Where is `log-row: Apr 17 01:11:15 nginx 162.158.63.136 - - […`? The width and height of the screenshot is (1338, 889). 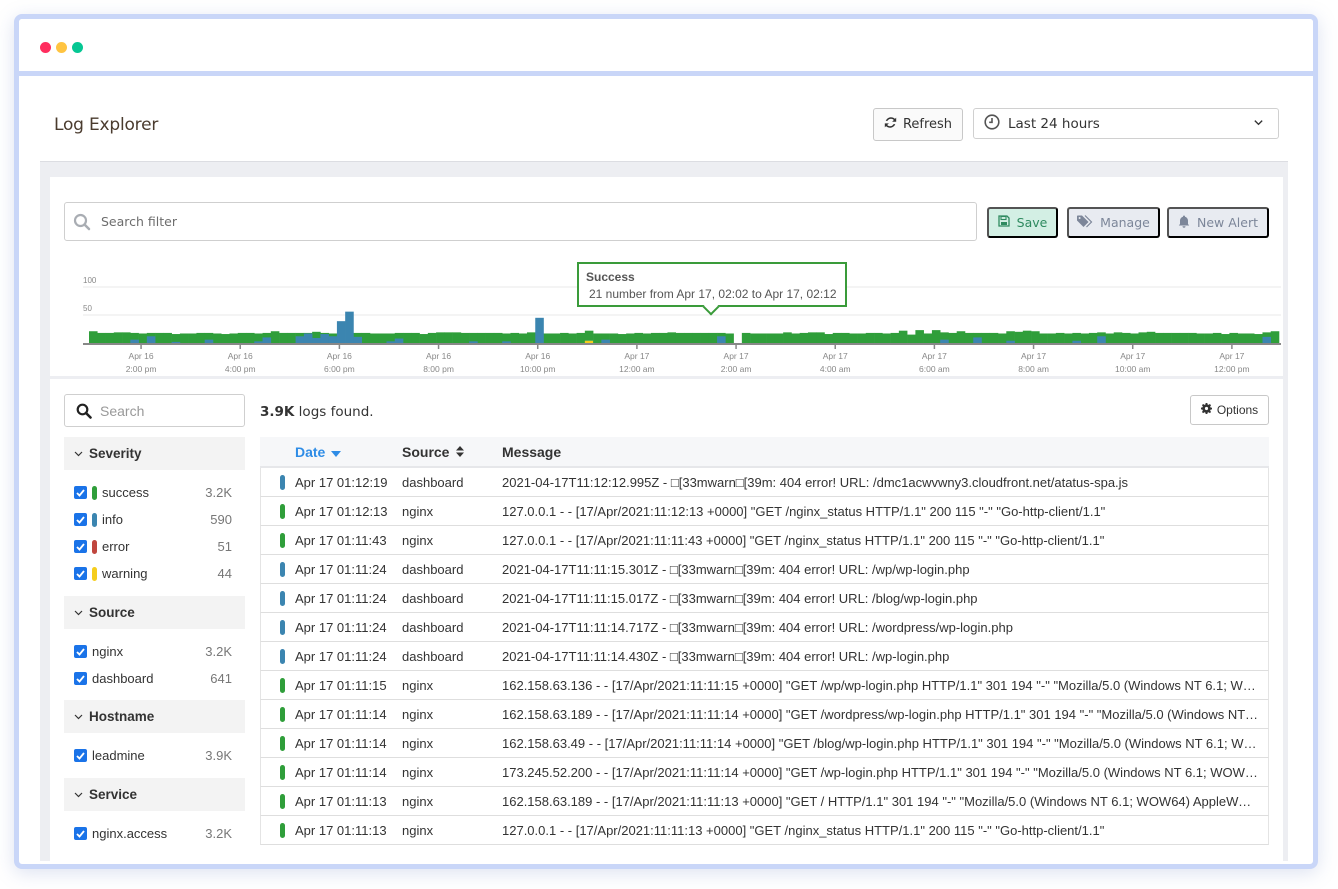
log-row: Apr 17 01:11:15 nginx 162.158.63.136 - - [… is located at coordinates (764, 685).